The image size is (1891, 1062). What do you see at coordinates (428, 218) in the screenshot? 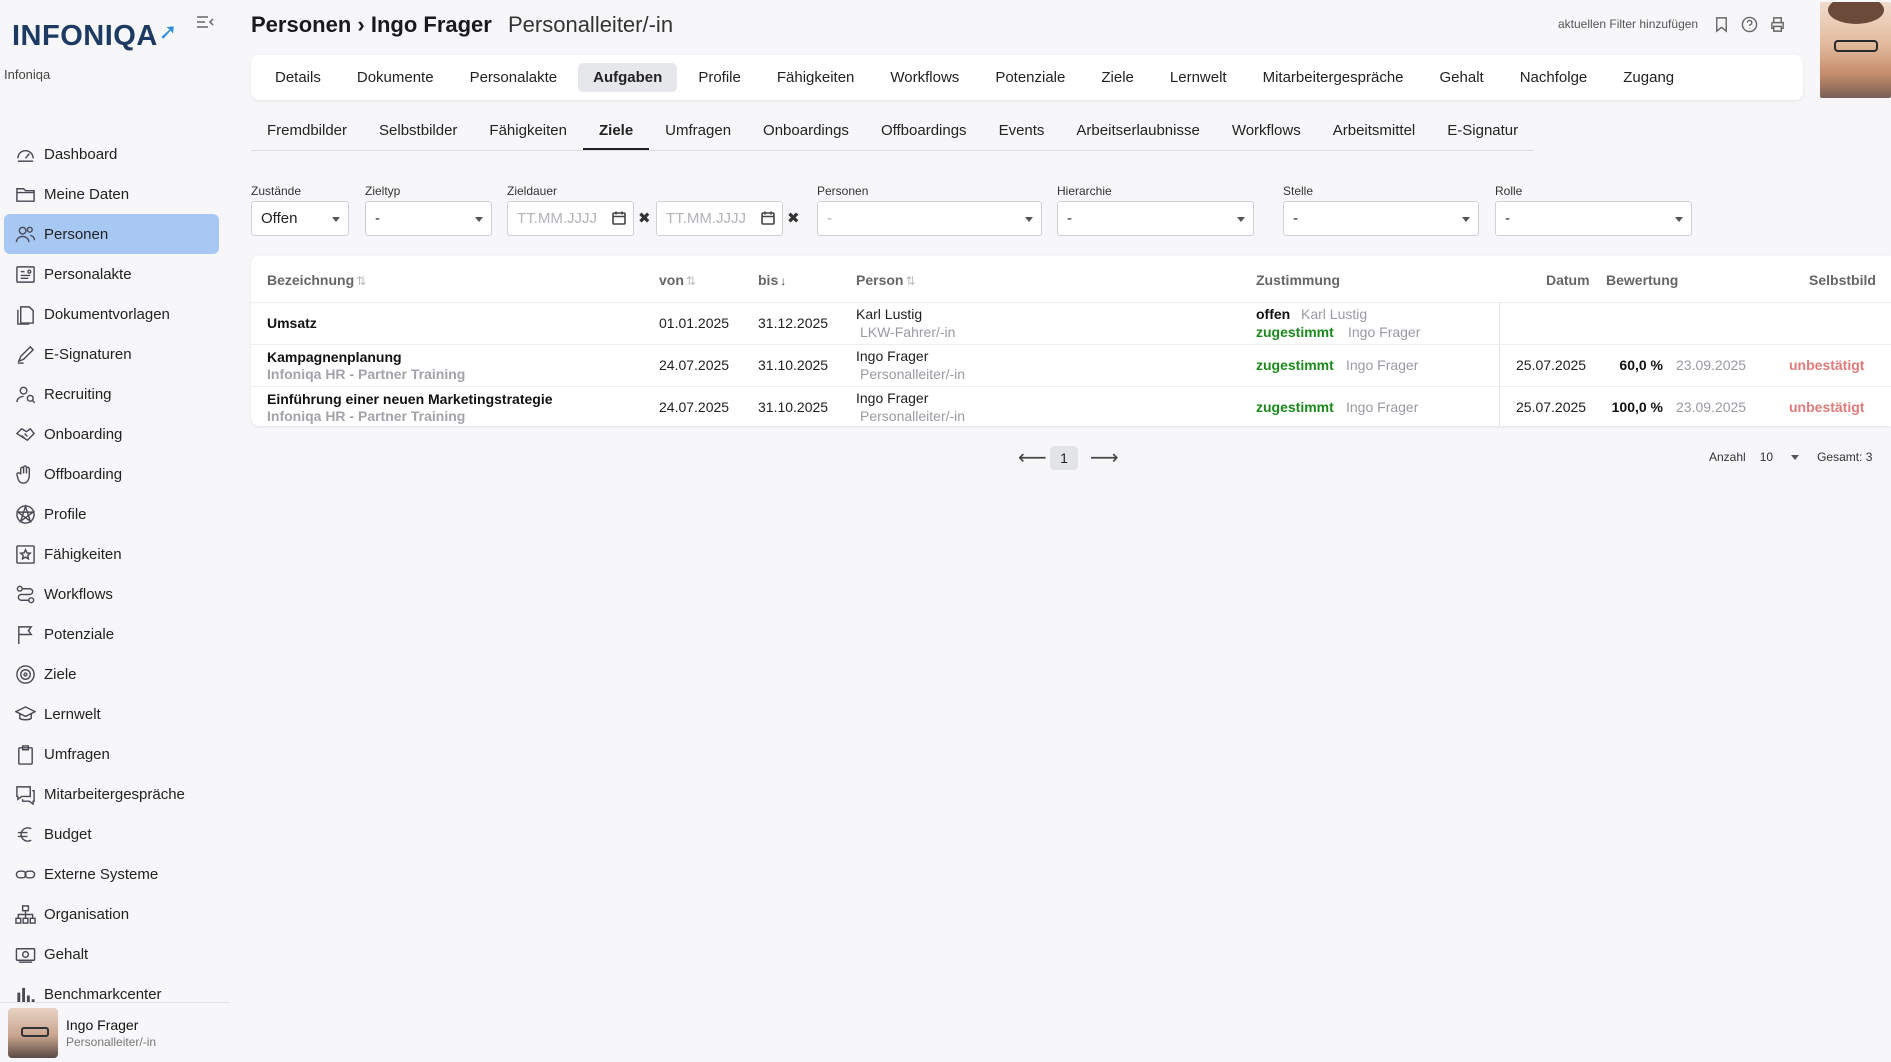
I see `filter-zieltyp-select: -` at bounding box center [428, 218].